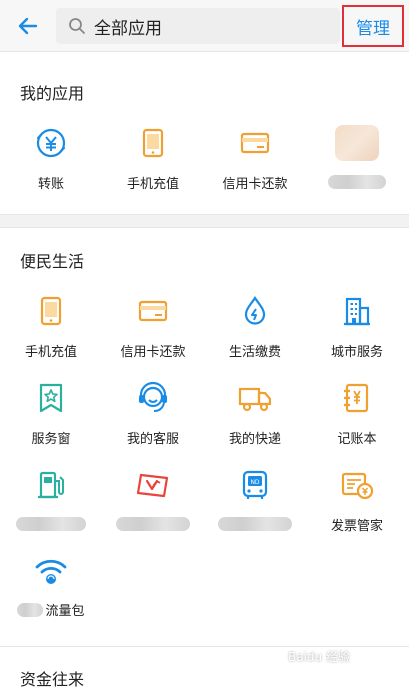 The image size is (409, 690). Describe the element at coordinates (255, 507) in the screenshot. I see `app-obscured-3: ND` at that location.